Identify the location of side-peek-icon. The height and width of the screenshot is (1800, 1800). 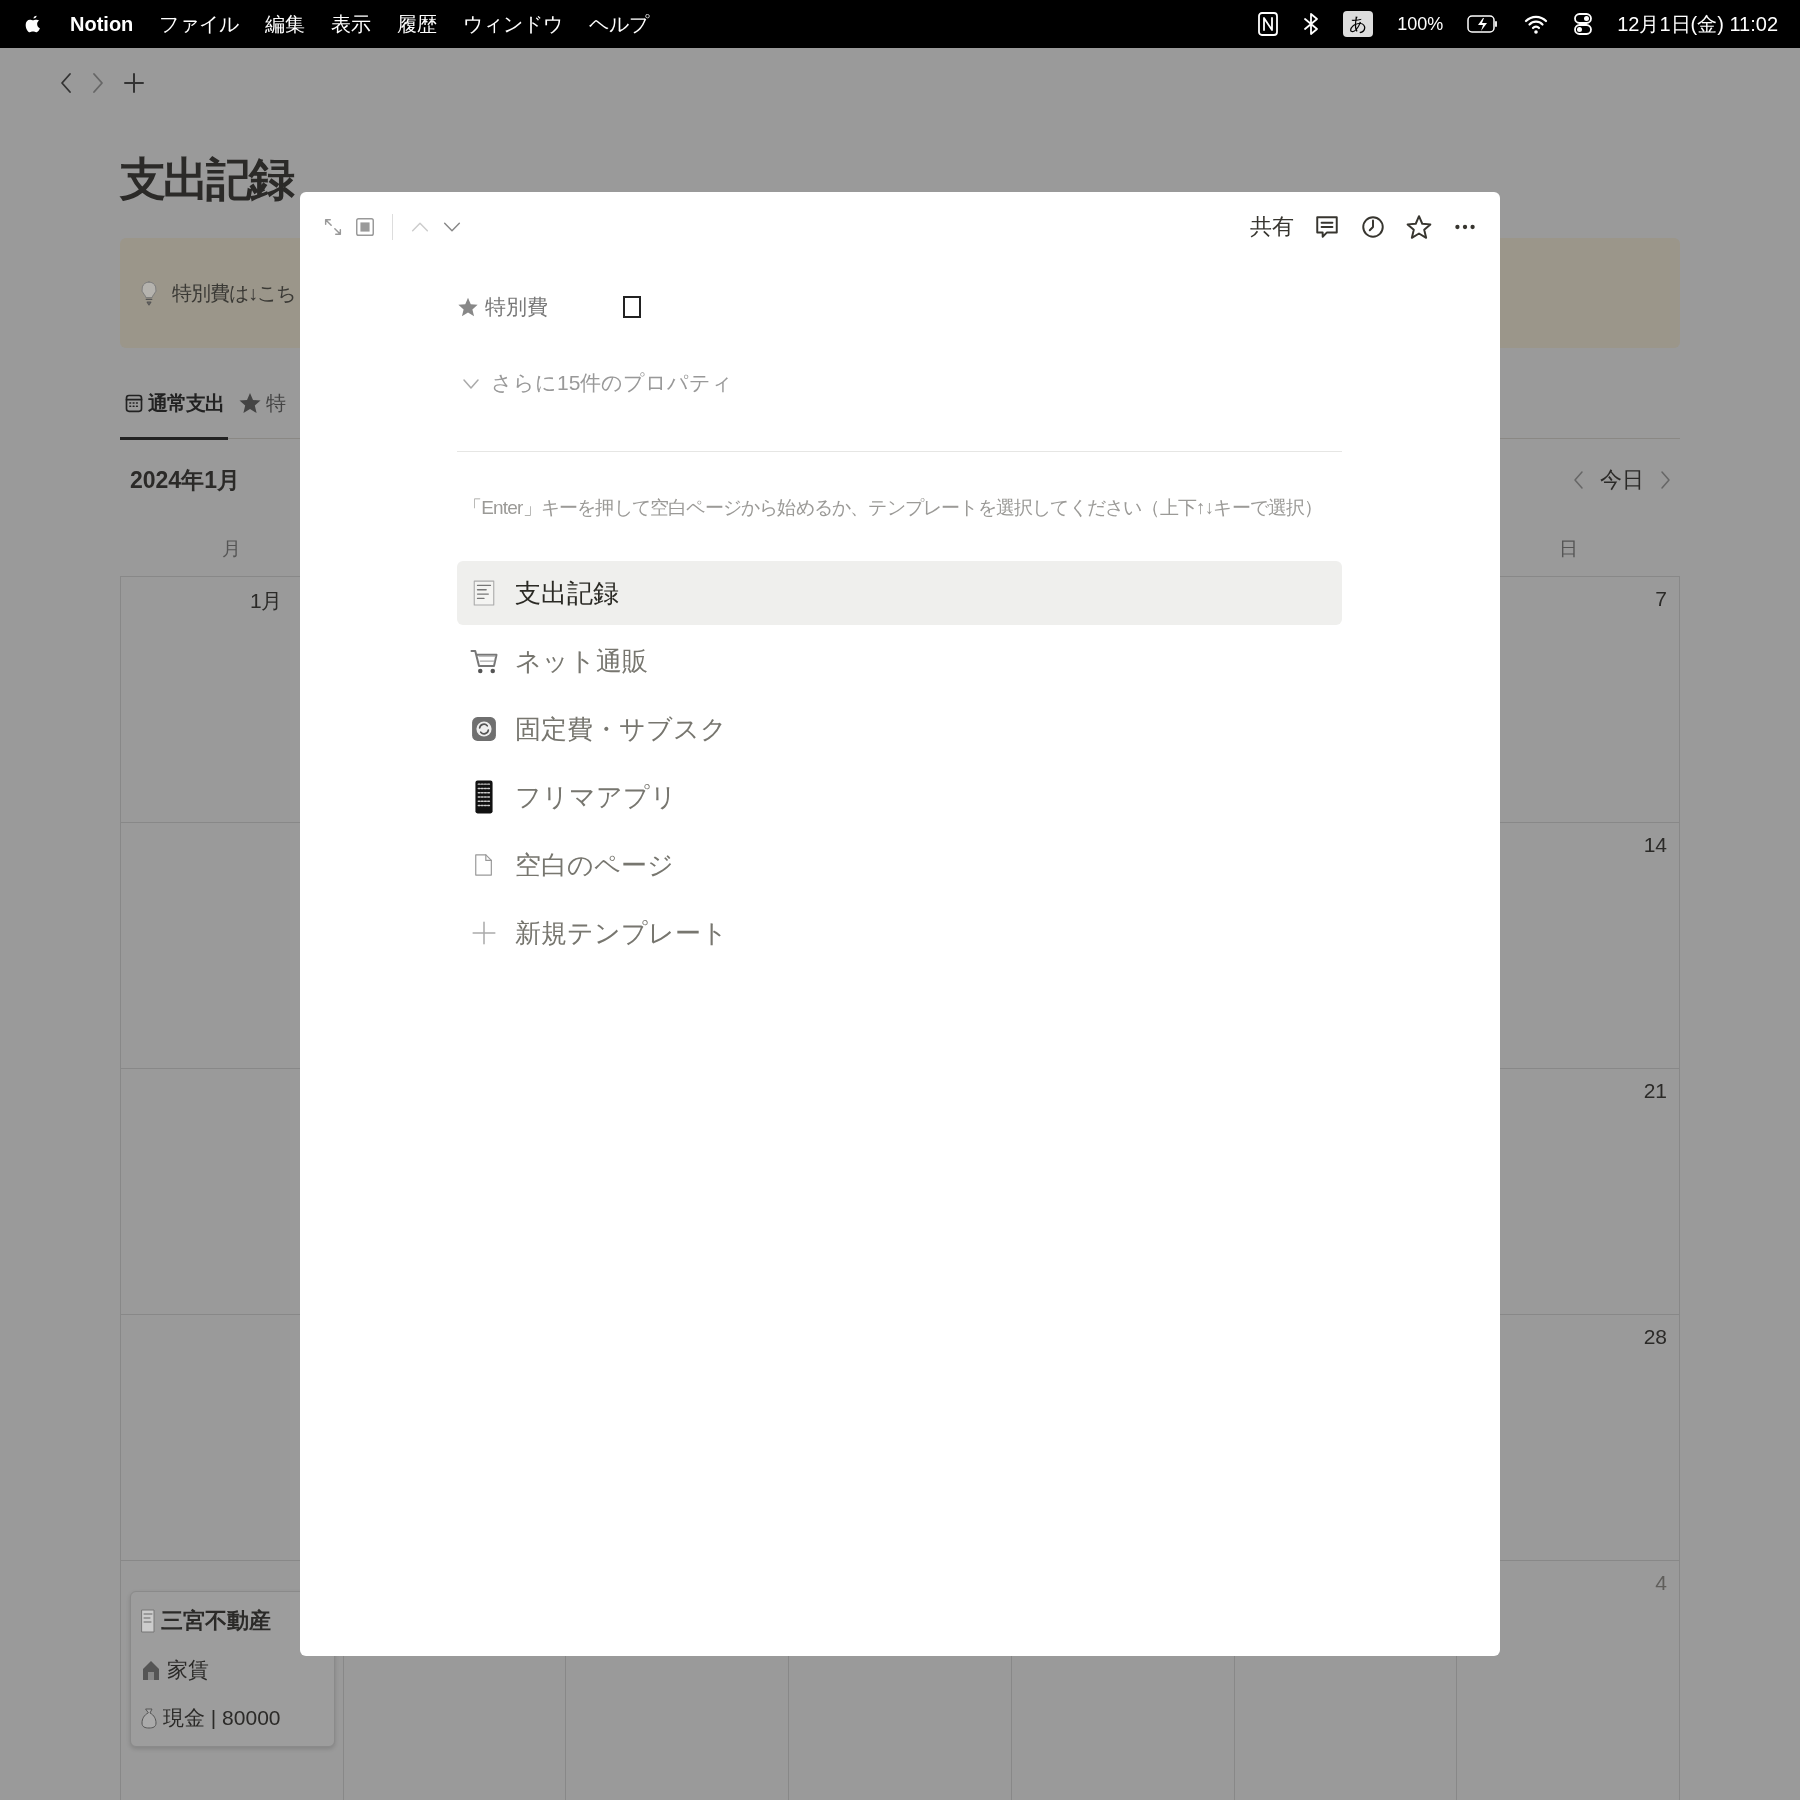
(365, 227).